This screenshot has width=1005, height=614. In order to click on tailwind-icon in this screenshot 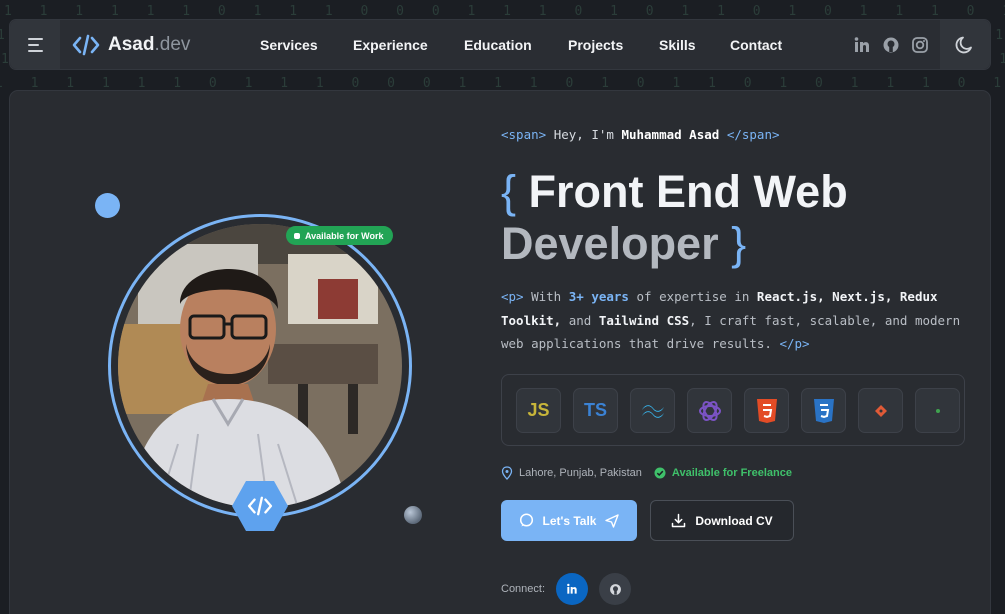, I will do `click(652, 410)`.